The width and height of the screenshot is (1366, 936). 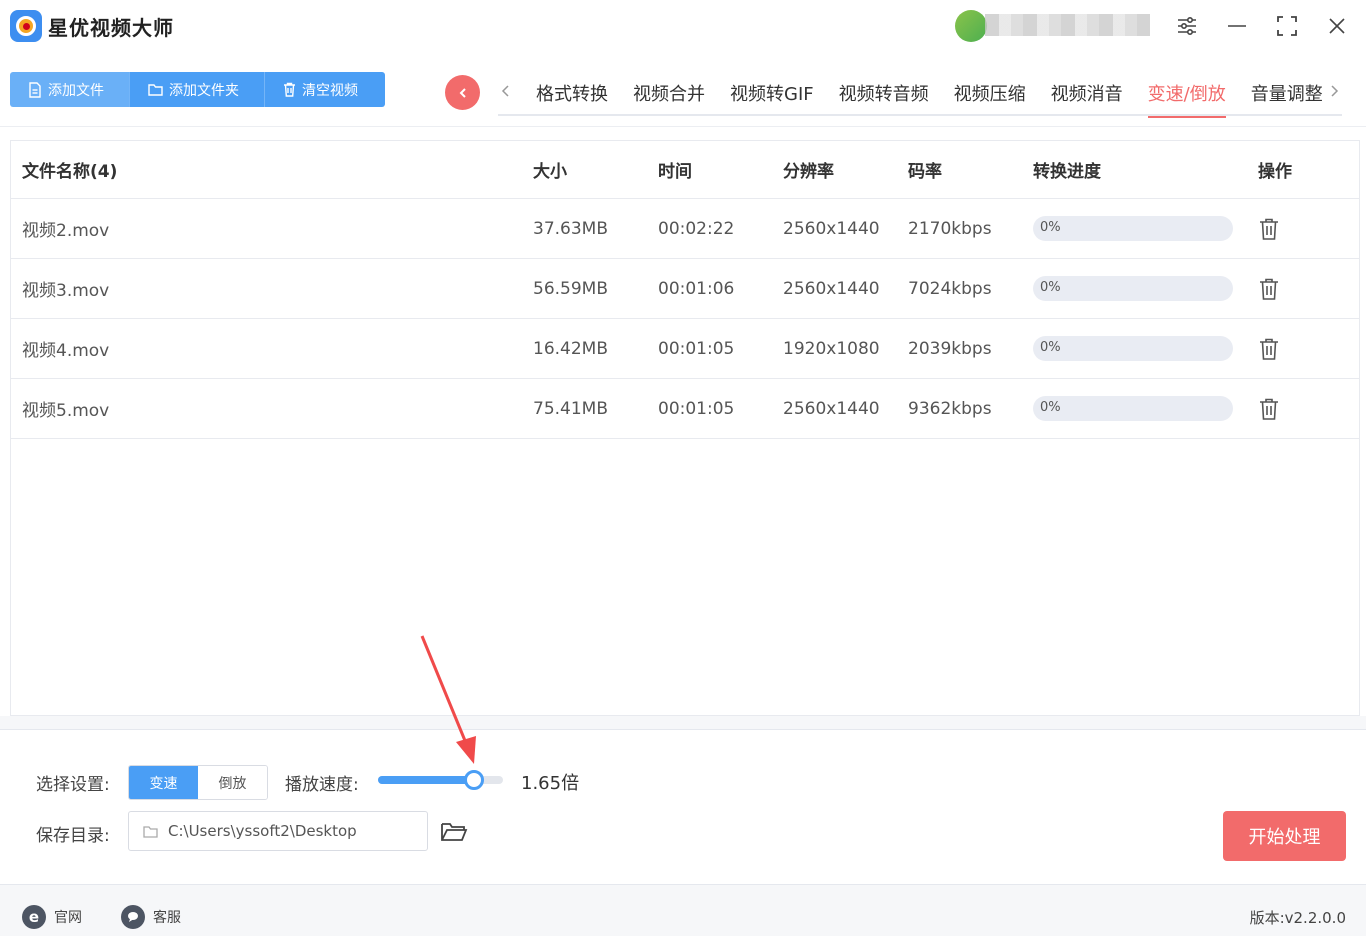 I want to click on add-file-label: 添加文件, so click(x=76, y=90).